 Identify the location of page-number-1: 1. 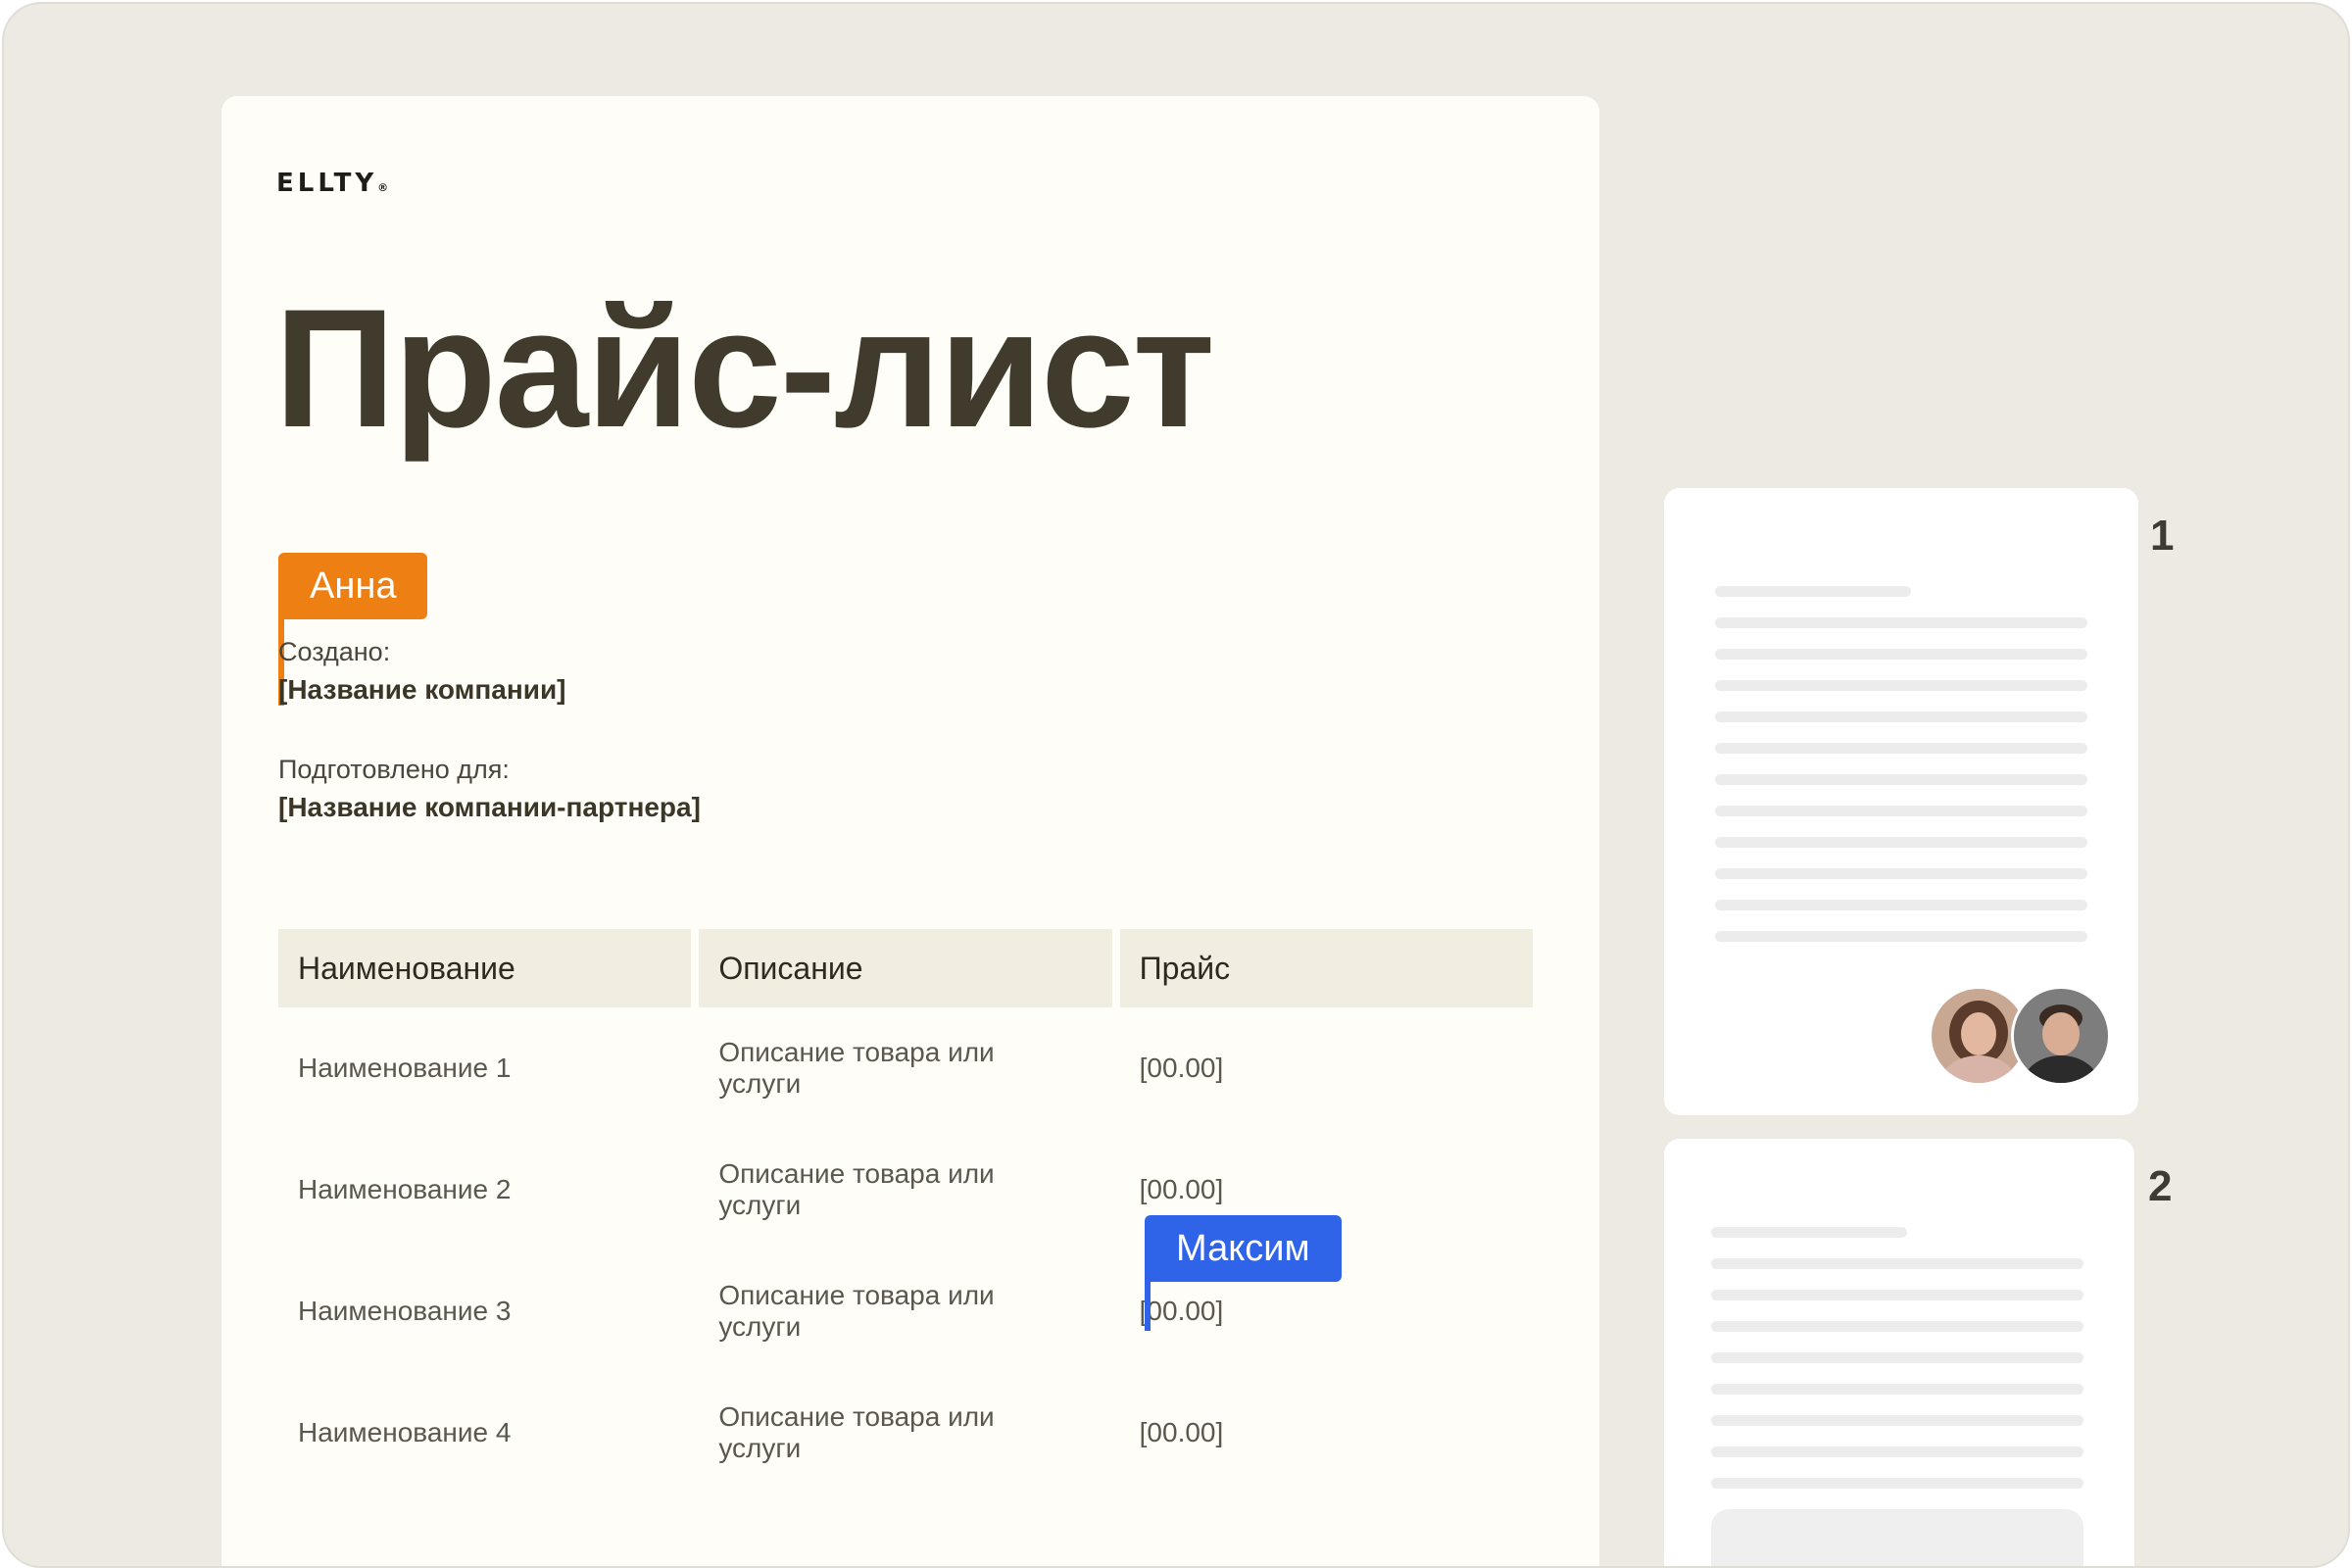
(2162, 536).